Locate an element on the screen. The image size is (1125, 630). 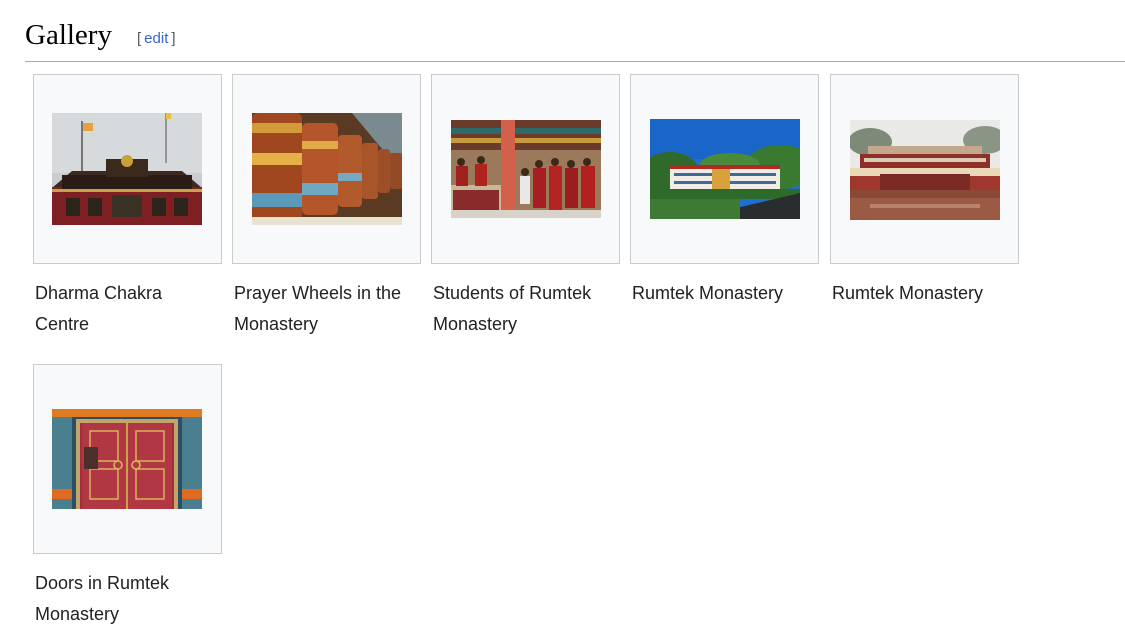
gallery-item: Dharma Chakra Centre is located at coordinates (127, 207).